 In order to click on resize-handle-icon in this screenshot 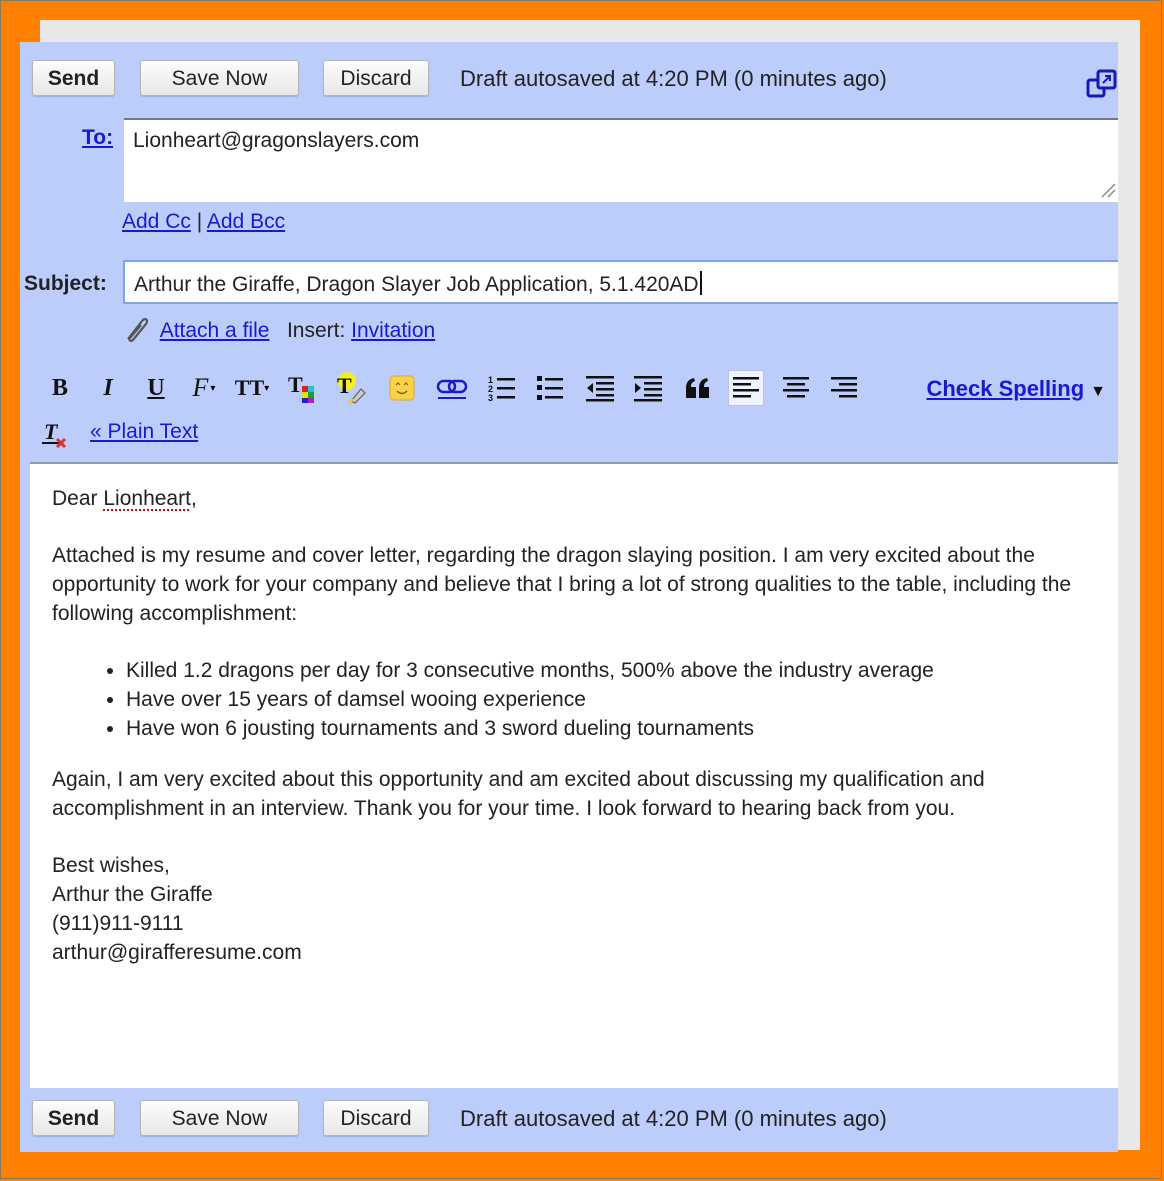, I will do `click(1107, 189)`.